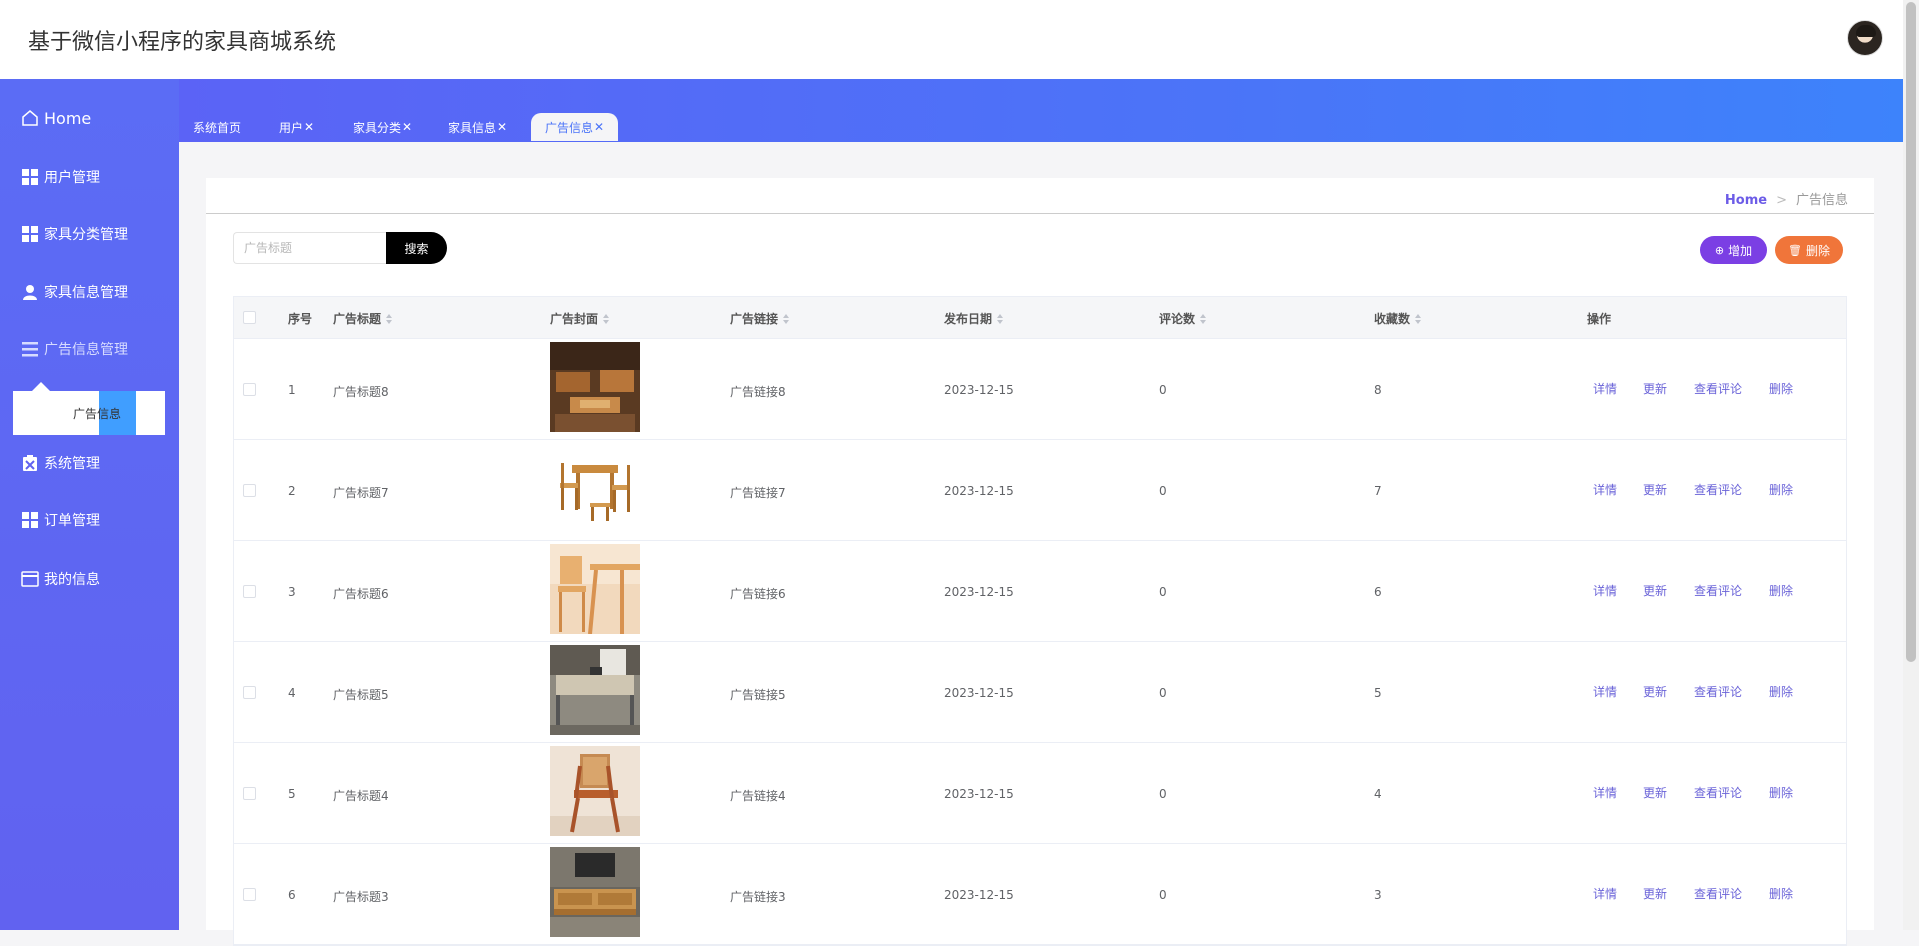  Describe the element at coordinates (291, 127) in the screenshot. I see `tab-label: 用户` at that location.